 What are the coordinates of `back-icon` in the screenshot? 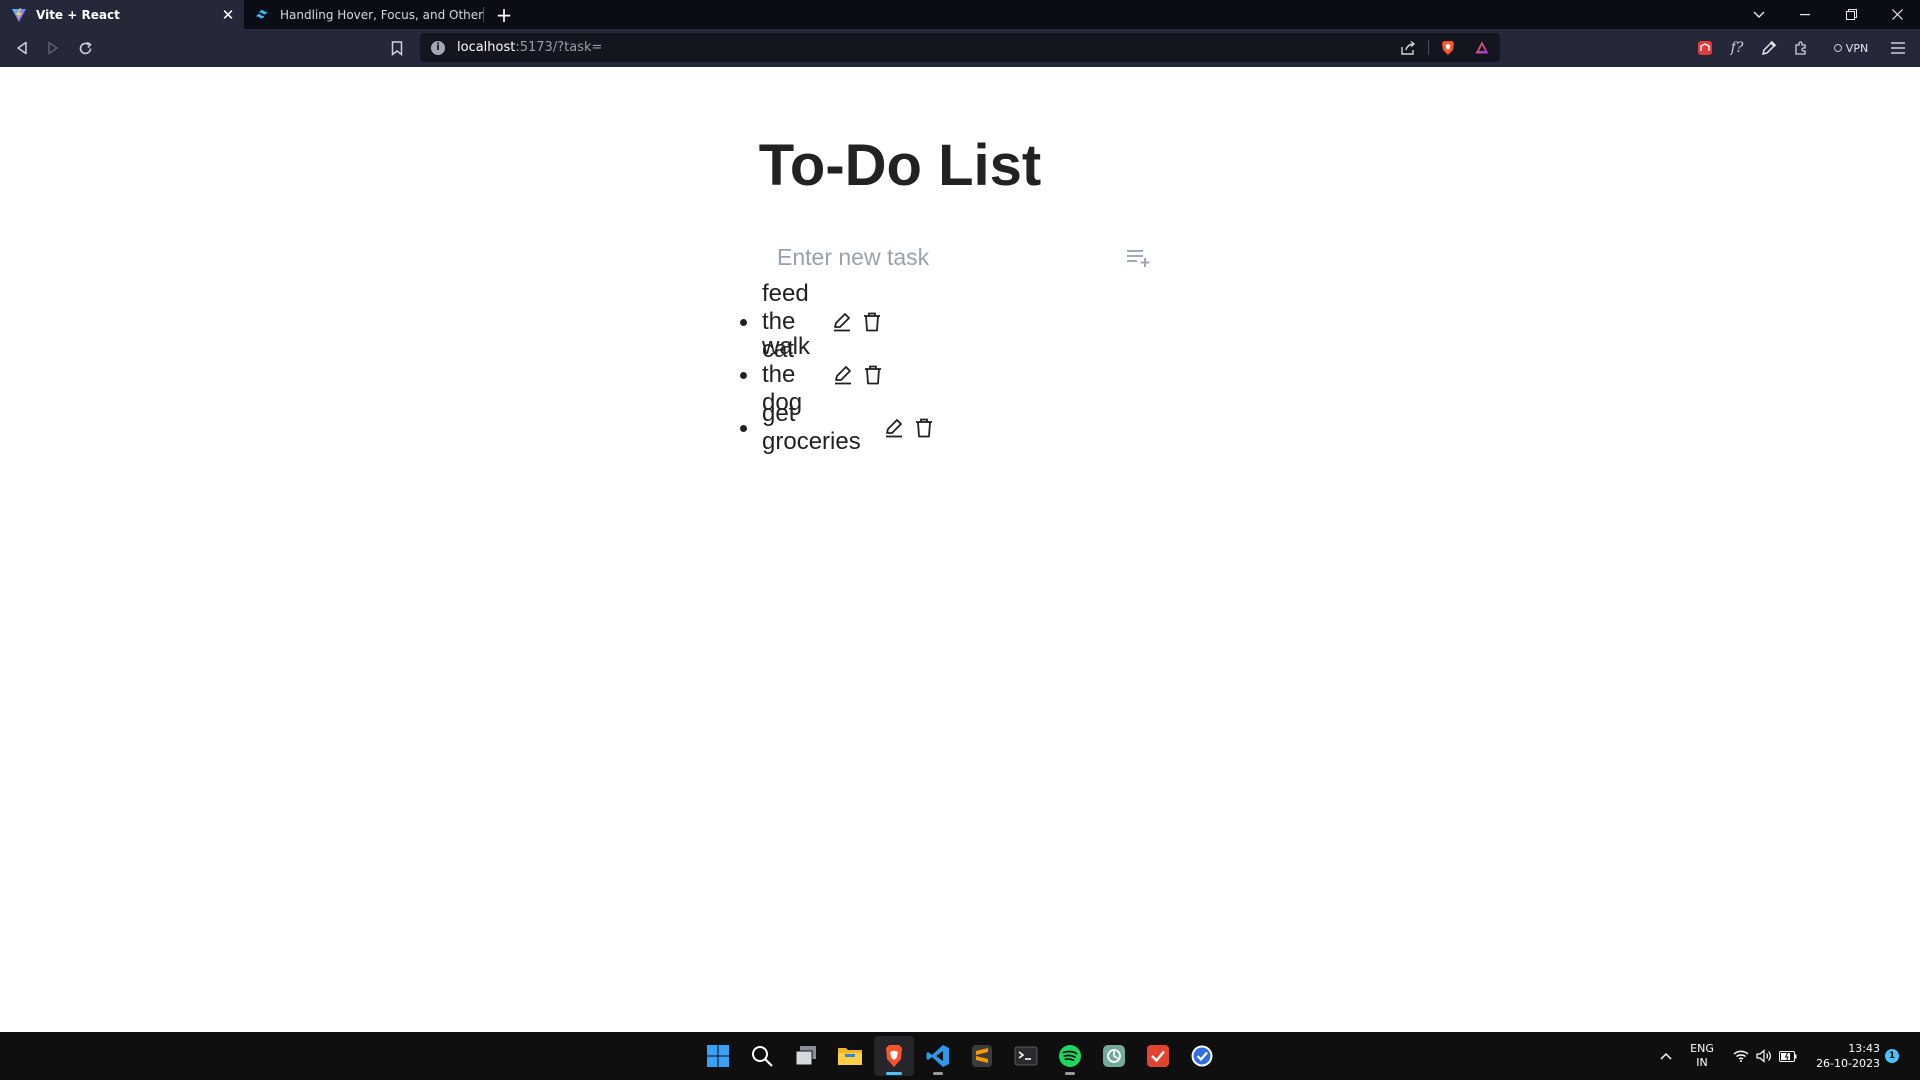 It's located at (22, 48).